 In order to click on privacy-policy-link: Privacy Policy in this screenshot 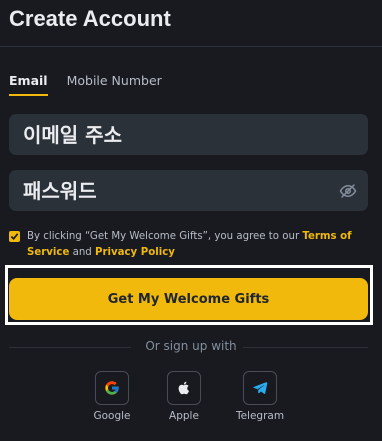, I will do `click(135, 252)`.